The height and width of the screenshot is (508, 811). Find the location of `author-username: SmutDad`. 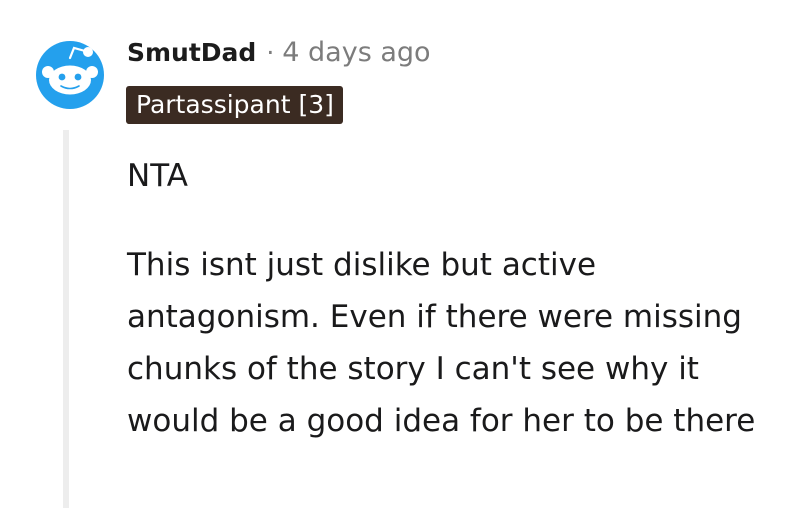

author-username: SmutDad is located at coordinates (191, 52).